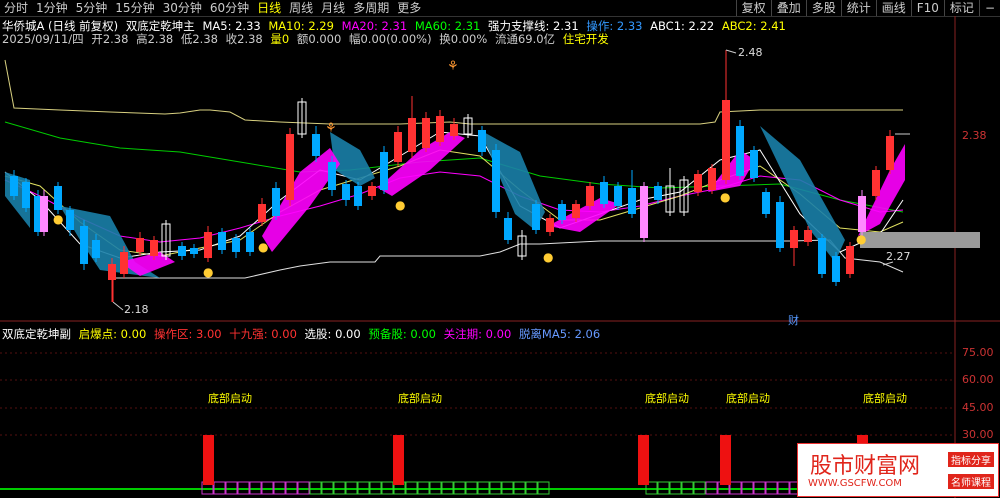 This screenshot has height=498, width=1000. Describe the element at coordinates (477, 334) in the screenshot. I see `gzq-value: 关注期: 0.00` at that location.